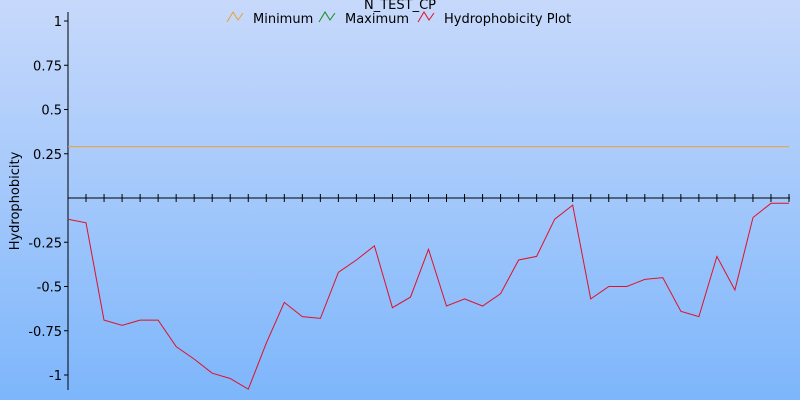  Describe the element at coordinates (45, 332) in the screenshot. I see `y-tick-label: -0.75` at that location.